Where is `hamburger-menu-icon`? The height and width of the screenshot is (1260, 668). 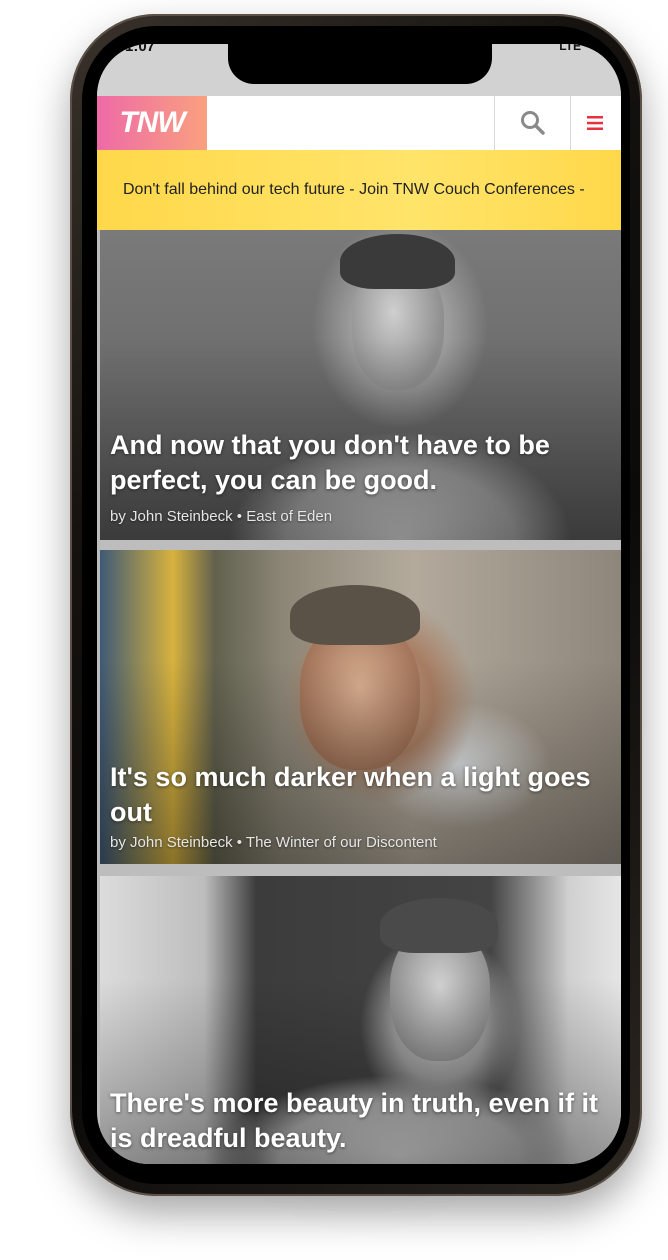 hamburger-menu-icon is located at coordinates (595, 123).